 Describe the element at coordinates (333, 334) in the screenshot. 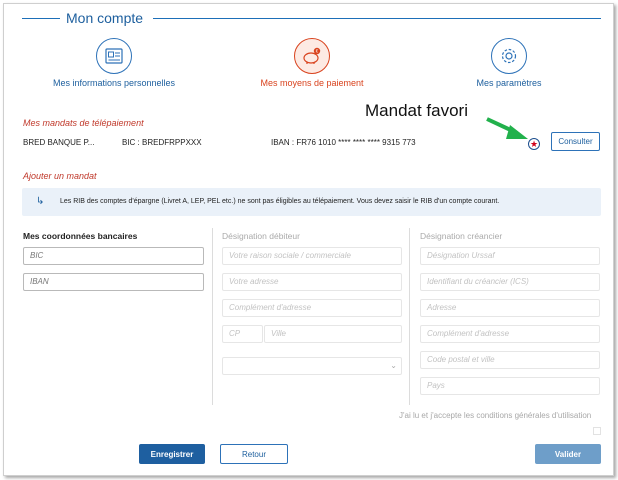

I see `debtor-city-input: Ville` at that location.